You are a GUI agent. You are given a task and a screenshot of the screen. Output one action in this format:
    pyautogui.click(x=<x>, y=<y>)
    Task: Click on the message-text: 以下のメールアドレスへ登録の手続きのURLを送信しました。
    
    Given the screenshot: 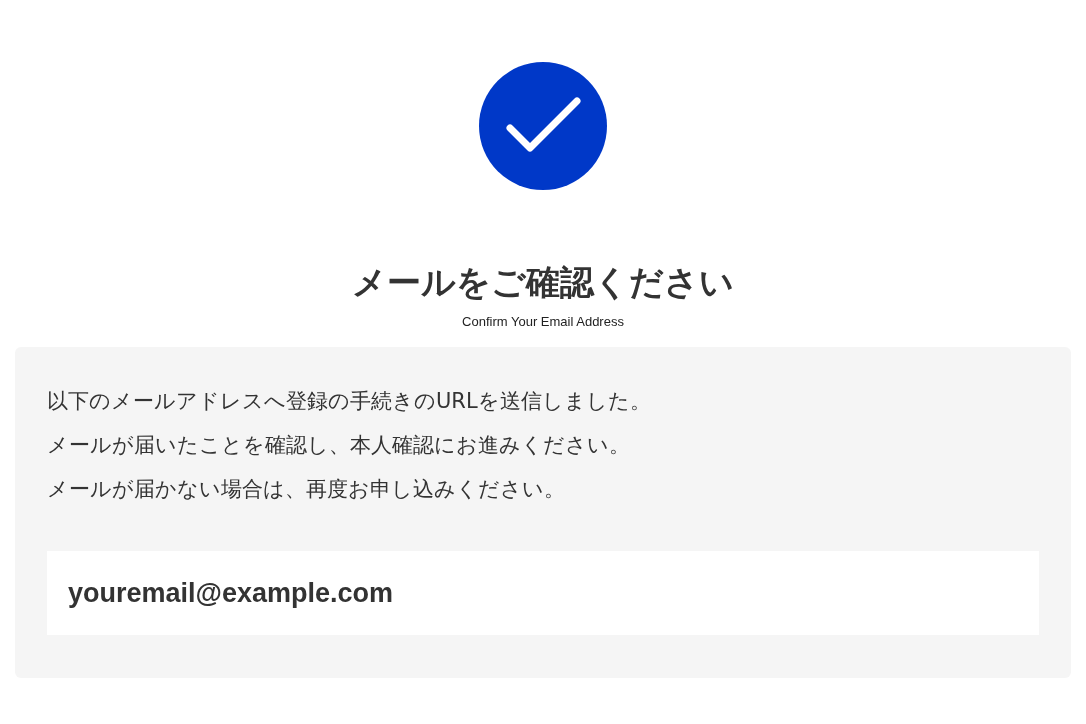 What is the action you would take?
    pyautogui.click(x=349, y=401)
    